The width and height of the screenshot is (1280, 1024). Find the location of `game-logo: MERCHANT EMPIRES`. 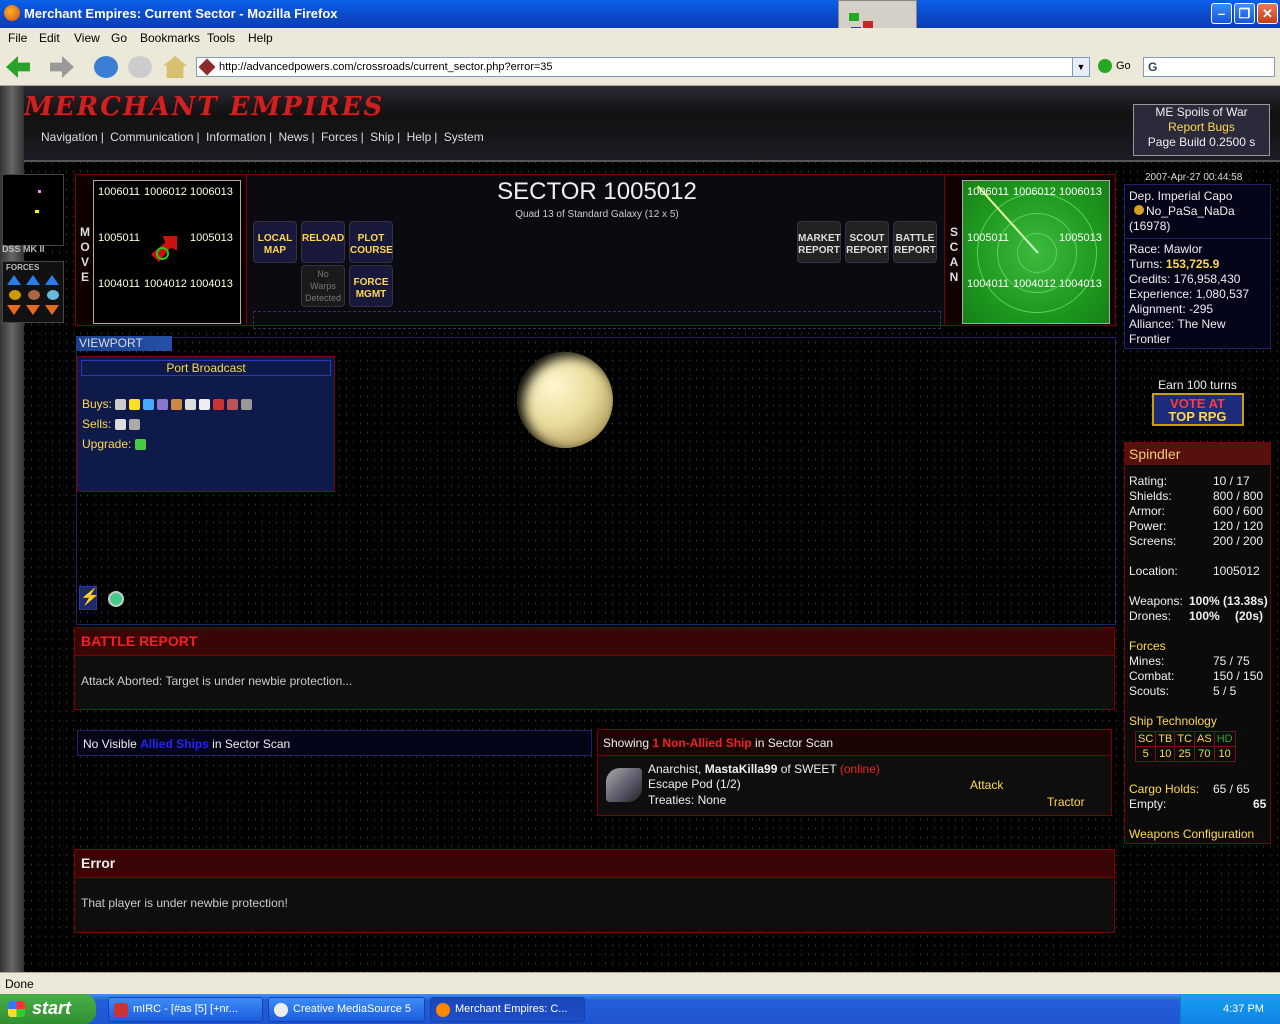

game-logo: MERCHANT EMPIRES is located at coordinates (204, 107).